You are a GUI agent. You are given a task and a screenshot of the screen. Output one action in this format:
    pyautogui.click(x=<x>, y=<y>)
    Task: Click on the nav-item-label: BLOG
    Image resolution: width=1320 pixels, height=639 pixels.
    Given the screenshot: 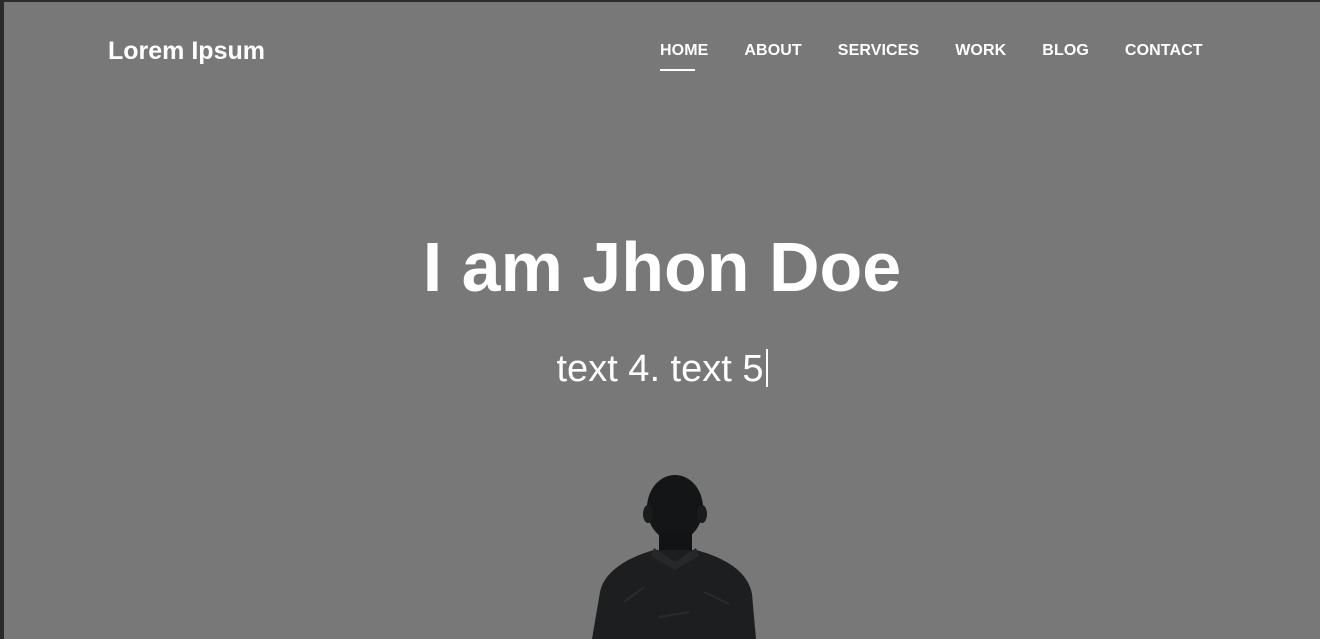 What is the action you would take?
    pyautogui.click(x=1065, y=50)
    